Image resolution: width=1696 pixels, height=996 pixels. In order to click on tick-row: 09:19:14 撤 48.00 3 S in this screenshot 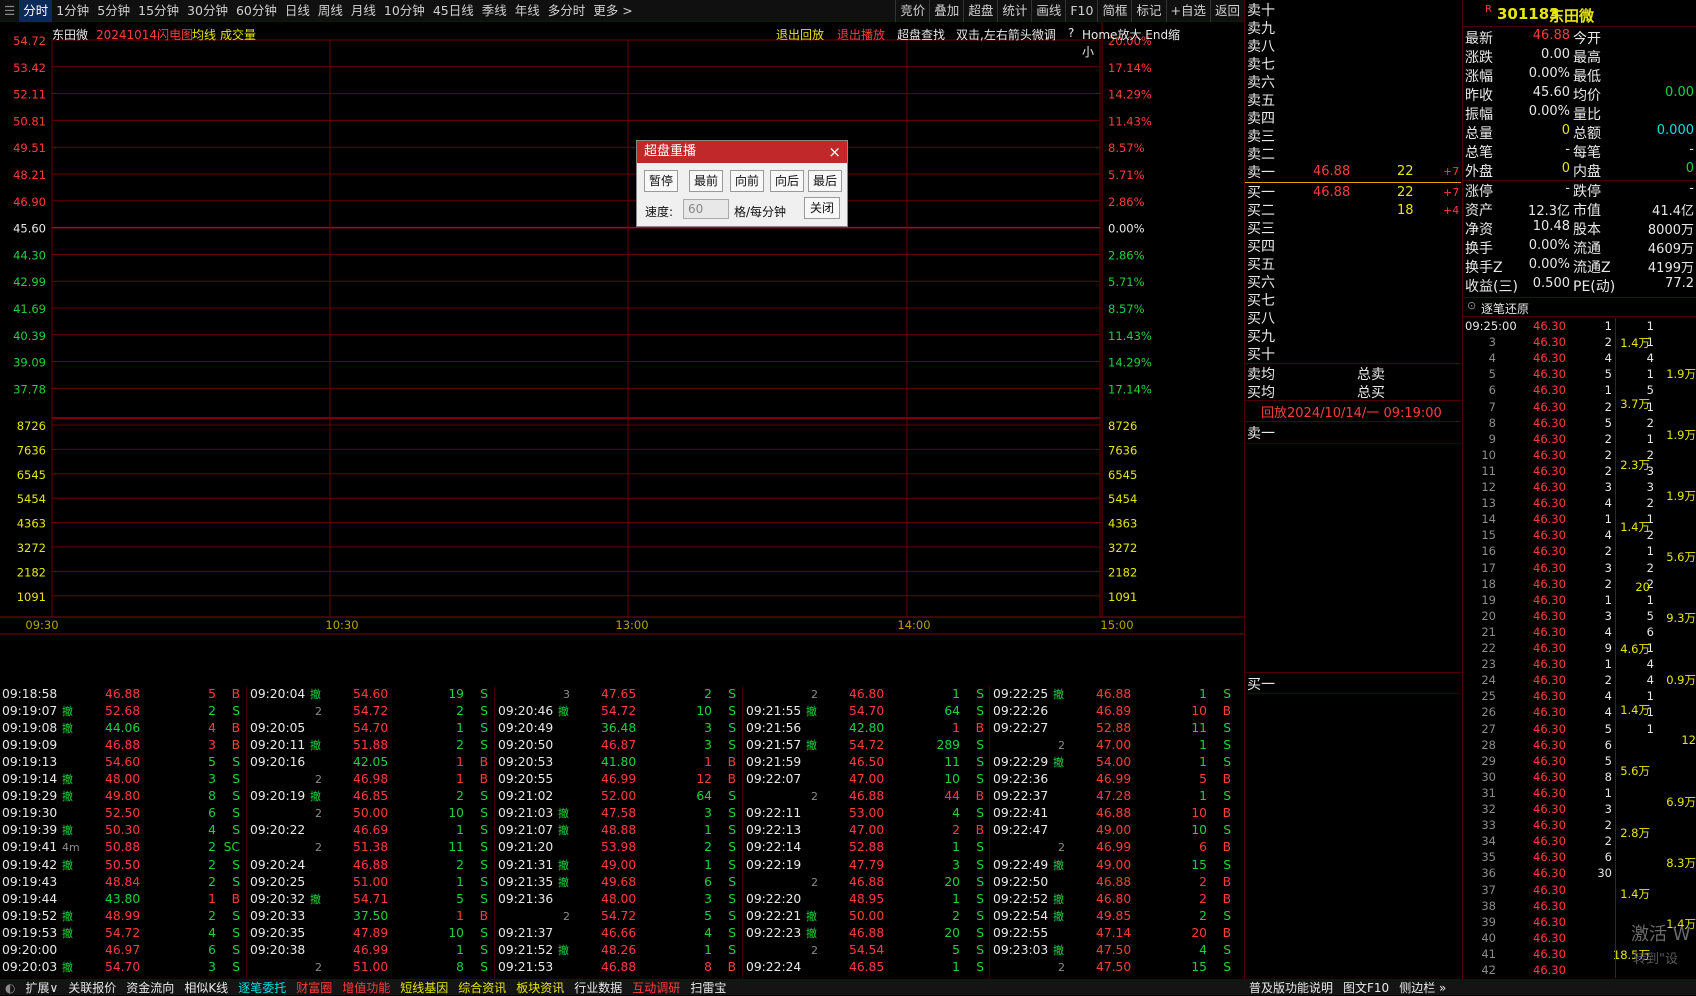, I will do `click(124, 779)`.